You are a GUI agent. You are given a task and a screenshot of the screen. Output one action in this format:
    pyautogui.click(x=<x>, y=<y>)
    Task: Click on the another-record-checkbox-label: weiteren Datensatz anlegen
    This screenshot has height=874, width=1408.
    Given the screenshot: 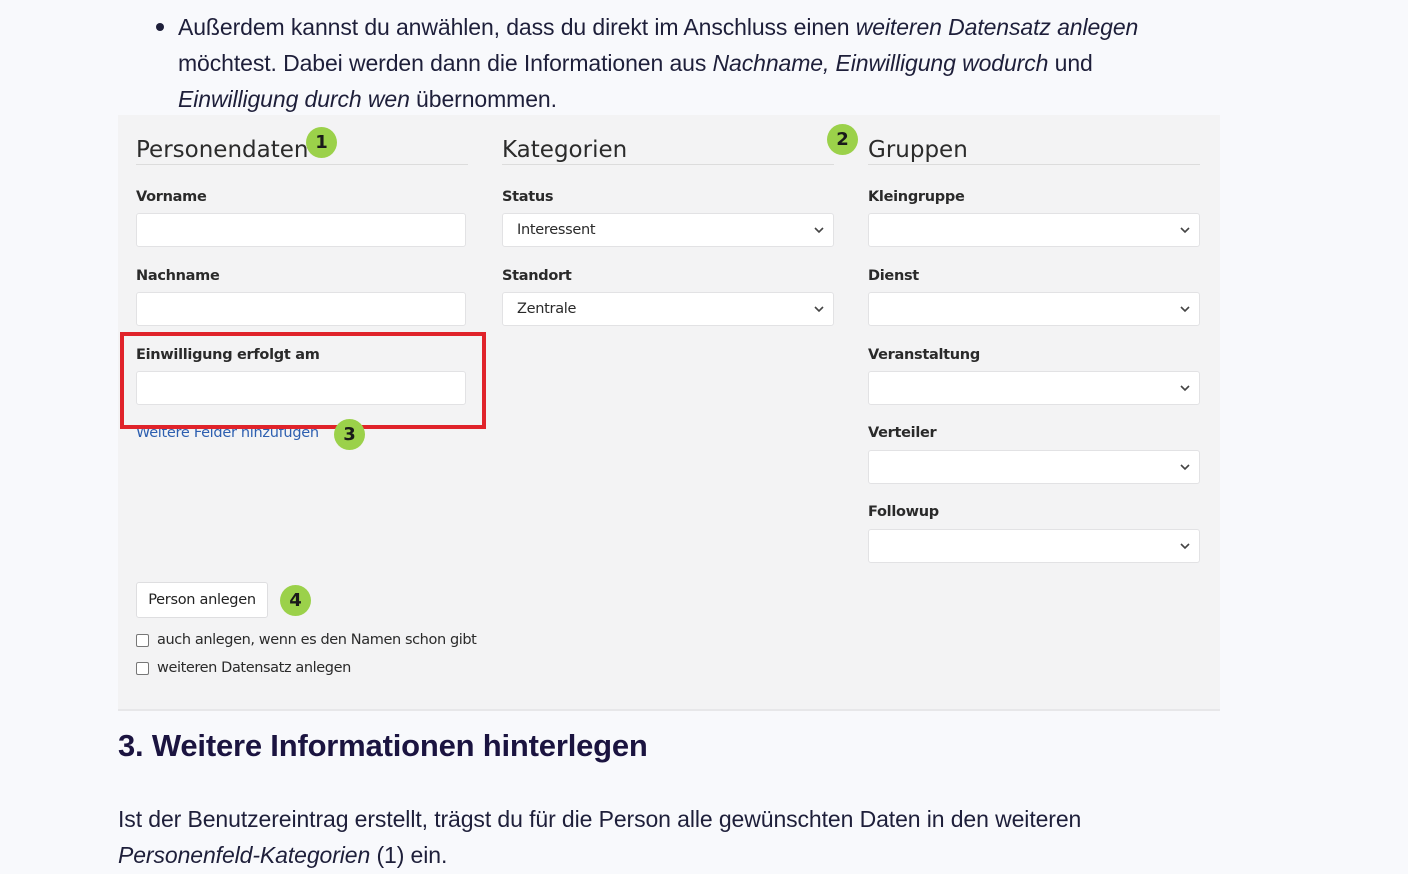 What is the action you would take?
    pyautogui.click(x=254, y=668)
    